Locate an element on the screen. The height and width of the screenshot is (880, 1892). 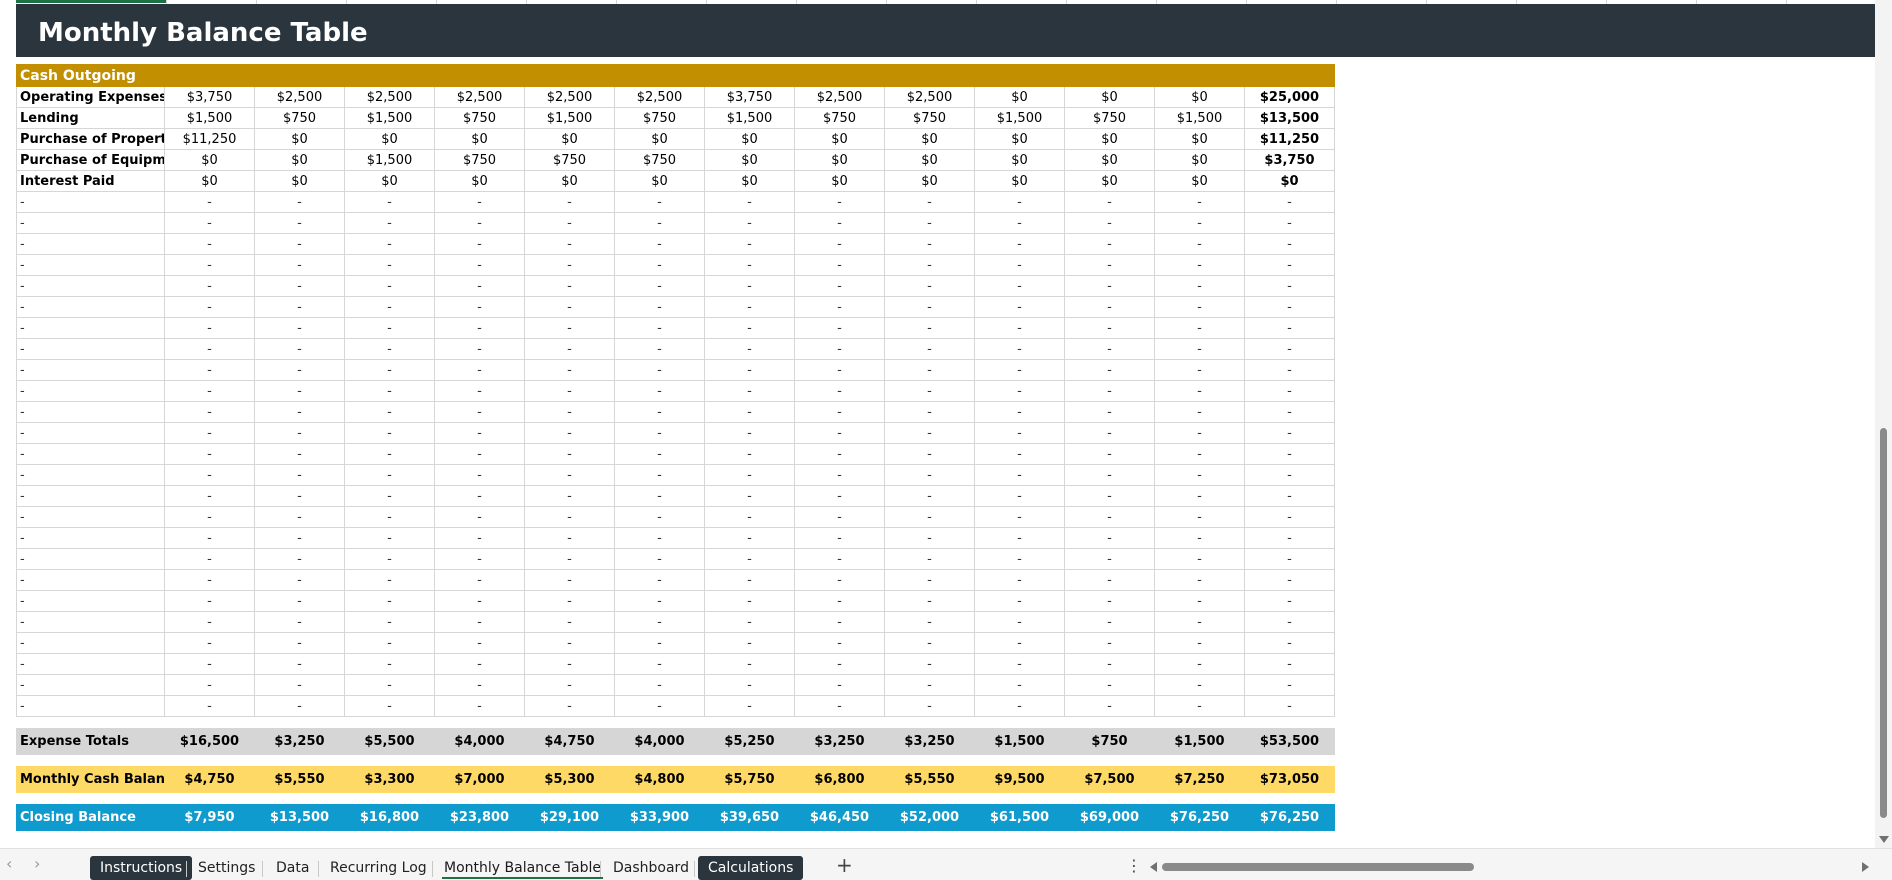
horizontal-scroll-thumb is located at coordinates (1318, 867).